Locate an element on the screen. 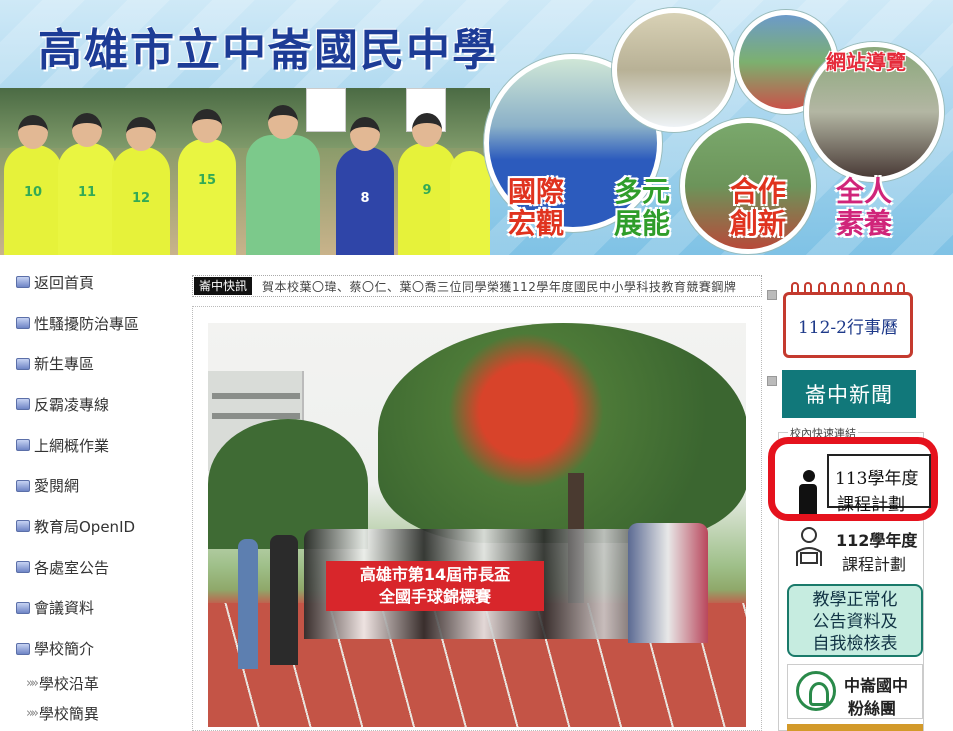 Image resolution: width=953 pixels, height=731 pixels. slogan-diverse: 多元展能 is located at coordinates (642, 207).